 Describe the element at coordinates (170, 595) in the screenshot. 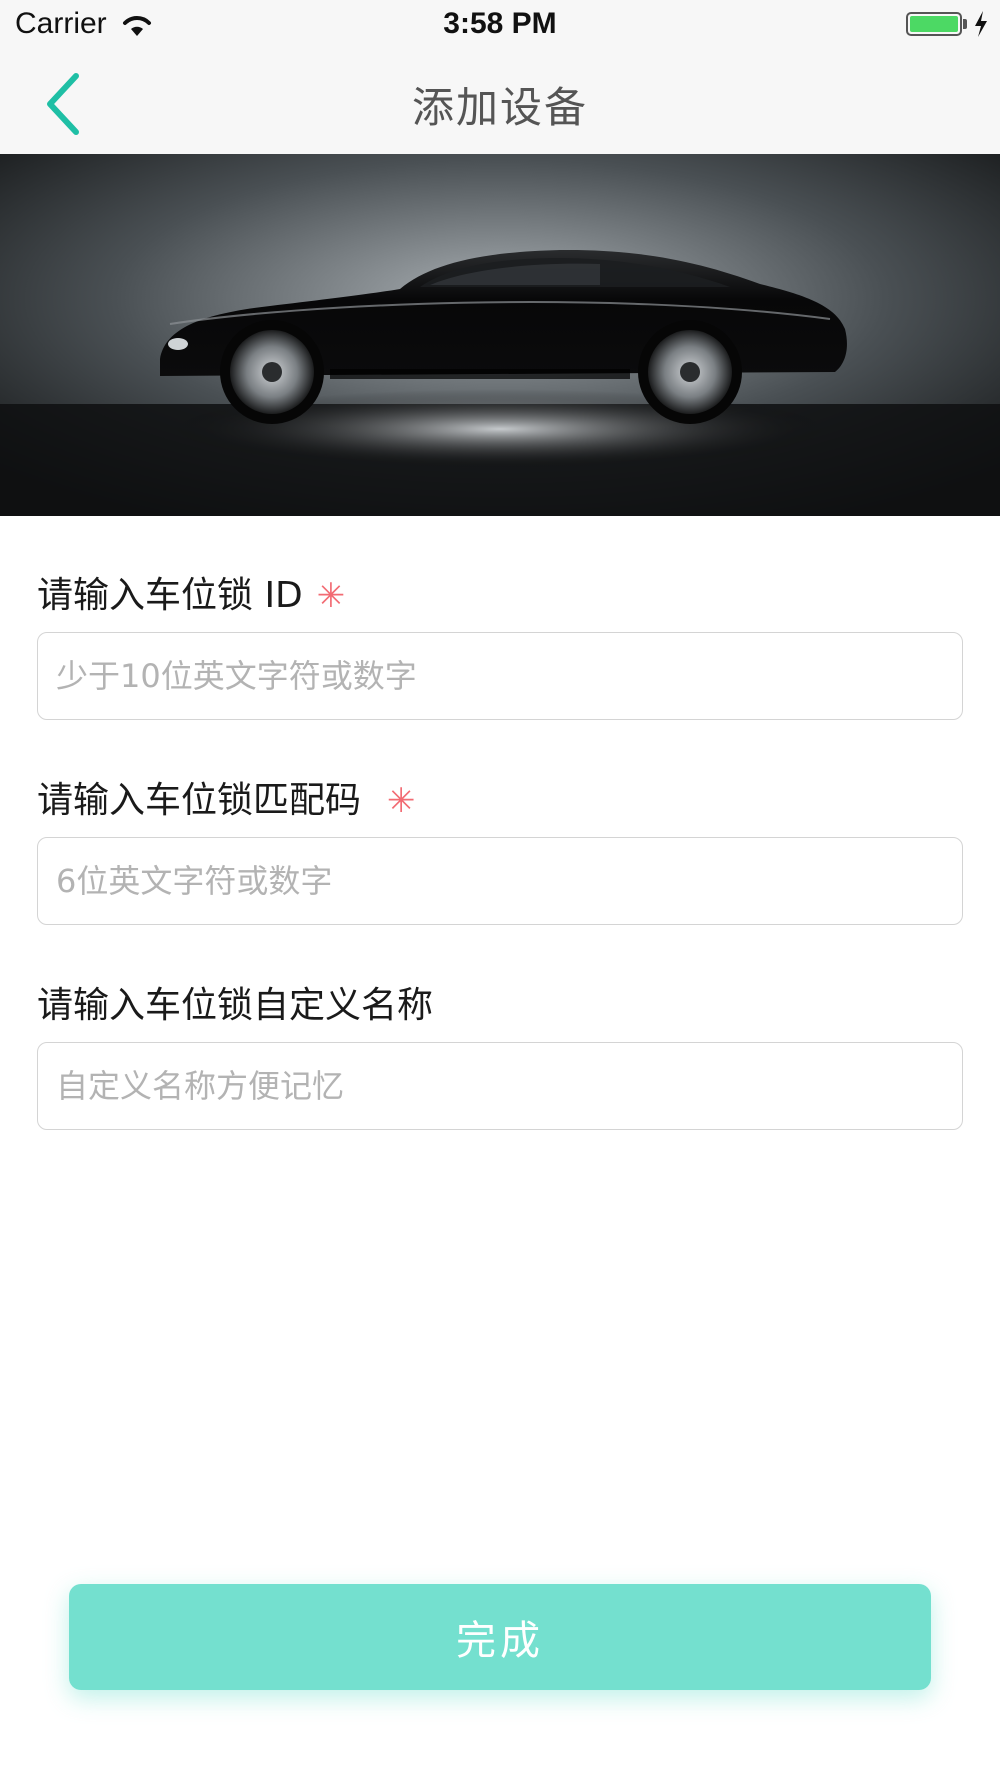

I see `field-label-text: 请输入车位锁 ID` at that location.